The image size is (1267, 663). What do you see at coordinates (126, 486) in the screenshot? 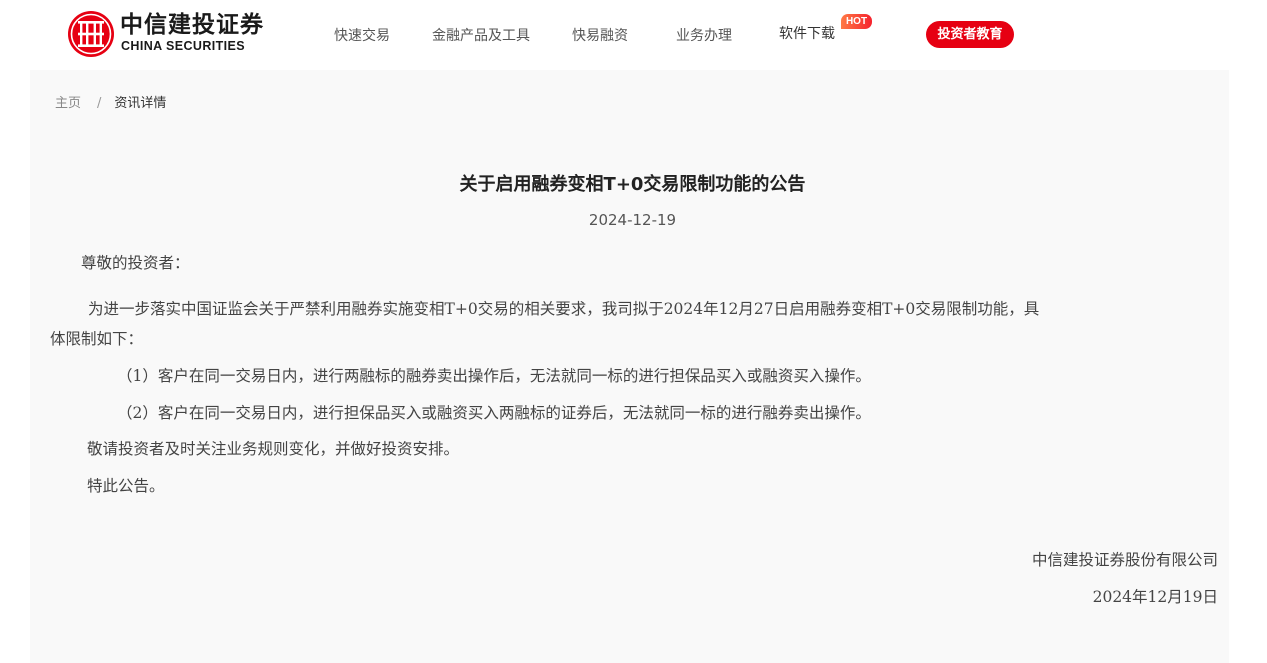
I see `closing-text: 特此公告。` at bounding box center [126, 486].